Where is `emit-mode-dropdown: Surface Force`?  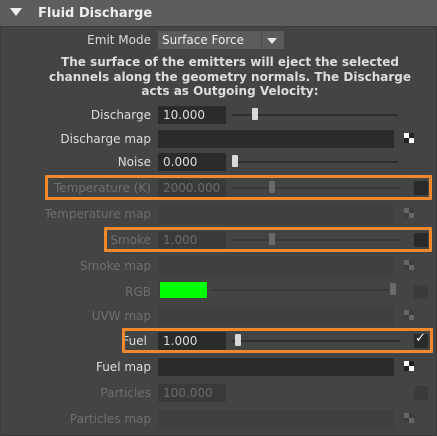 emit-mode-dropdown: Surface Force is located at coordinates (221, 40).